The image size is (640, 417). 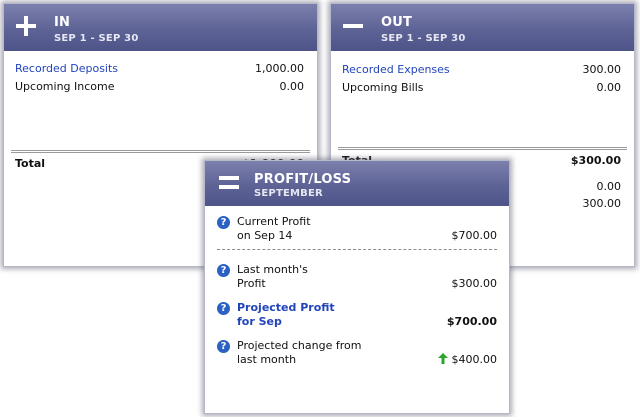 I want to click on equals-icon, so click(x=229, y=183).